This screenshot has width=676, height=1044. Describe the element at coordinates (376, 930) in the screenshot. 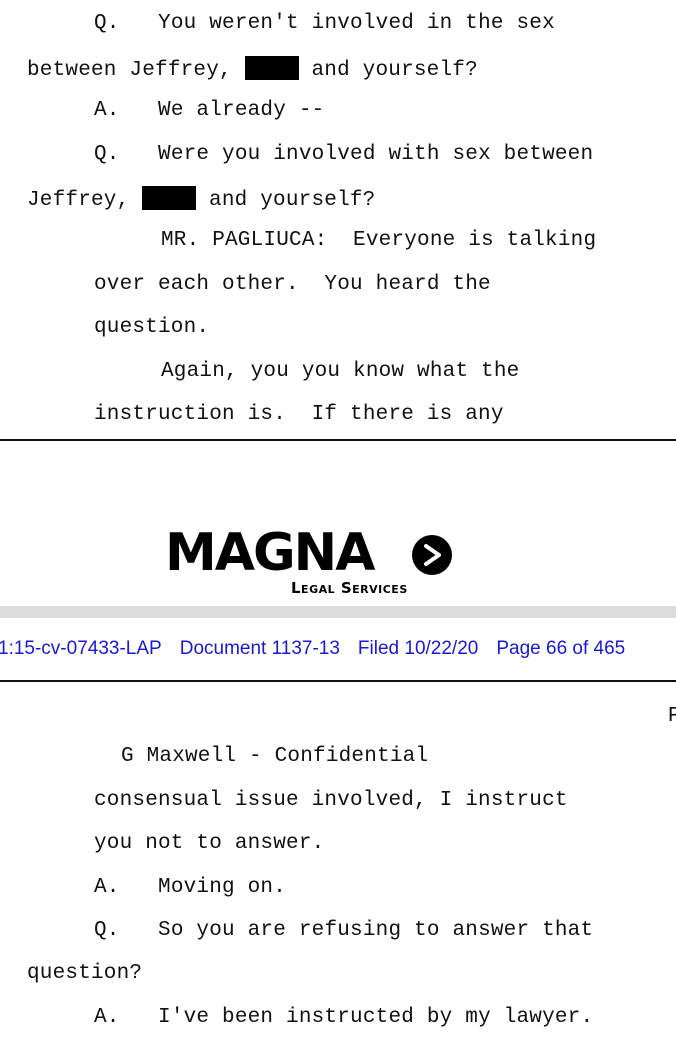

I see `line-text: So you are refusing to answer that` at that location.